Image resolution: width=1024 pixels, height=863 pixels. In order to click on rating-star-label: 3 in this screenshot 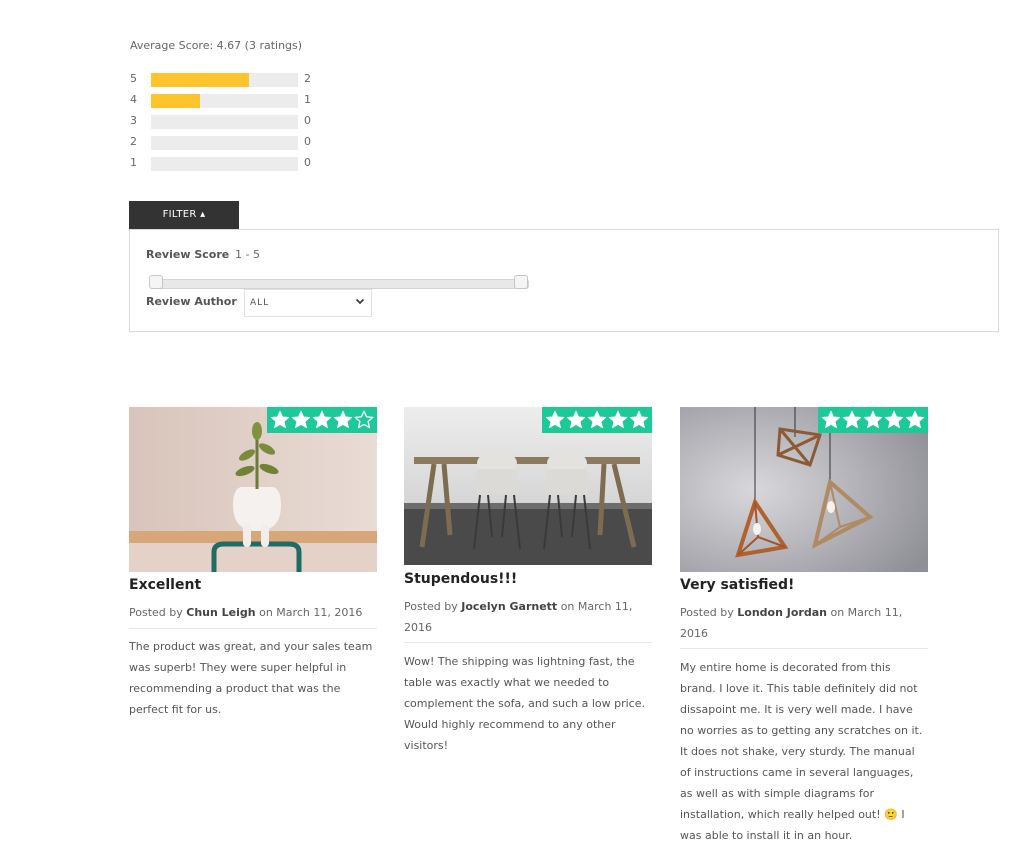, I will do `click(133, 120)`.